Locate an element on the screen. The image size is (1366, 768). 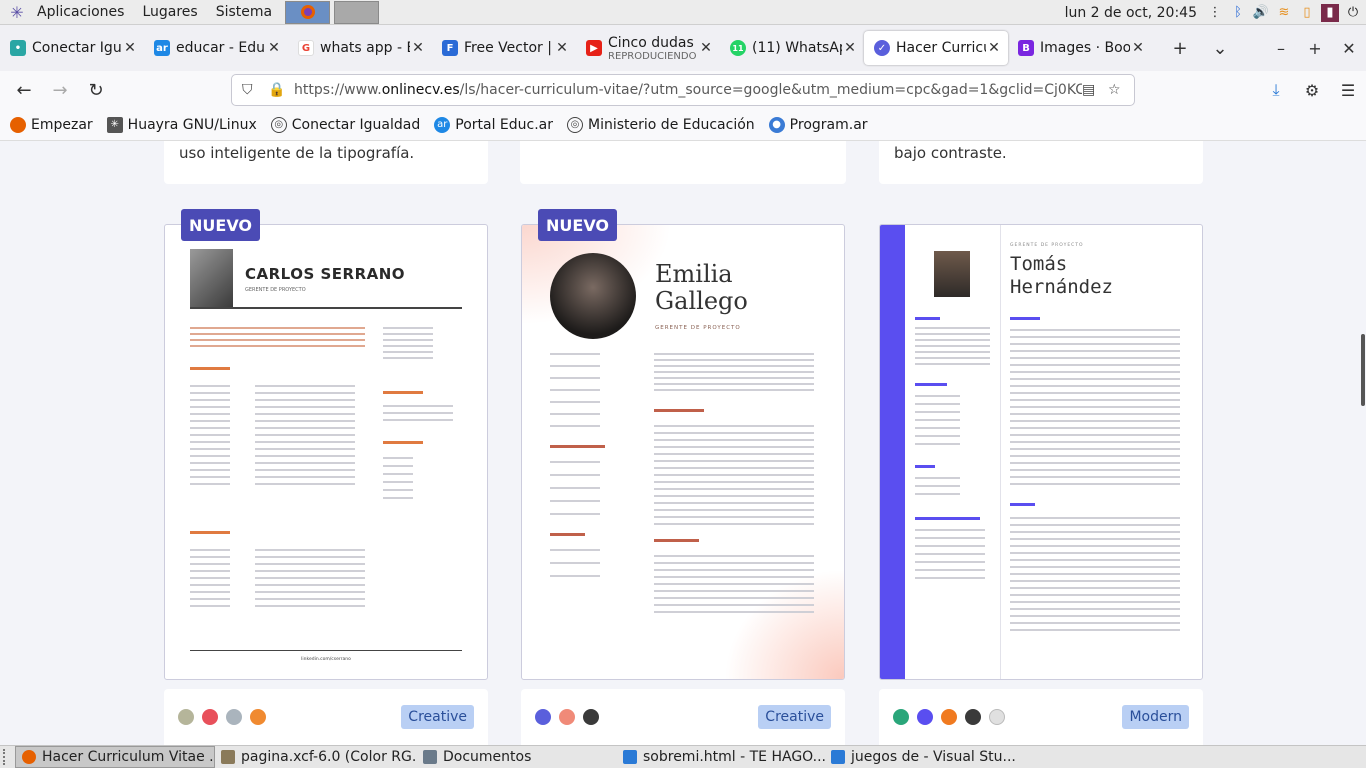
reader-view-icon: ▤ is located at coordinates (1095, 90).